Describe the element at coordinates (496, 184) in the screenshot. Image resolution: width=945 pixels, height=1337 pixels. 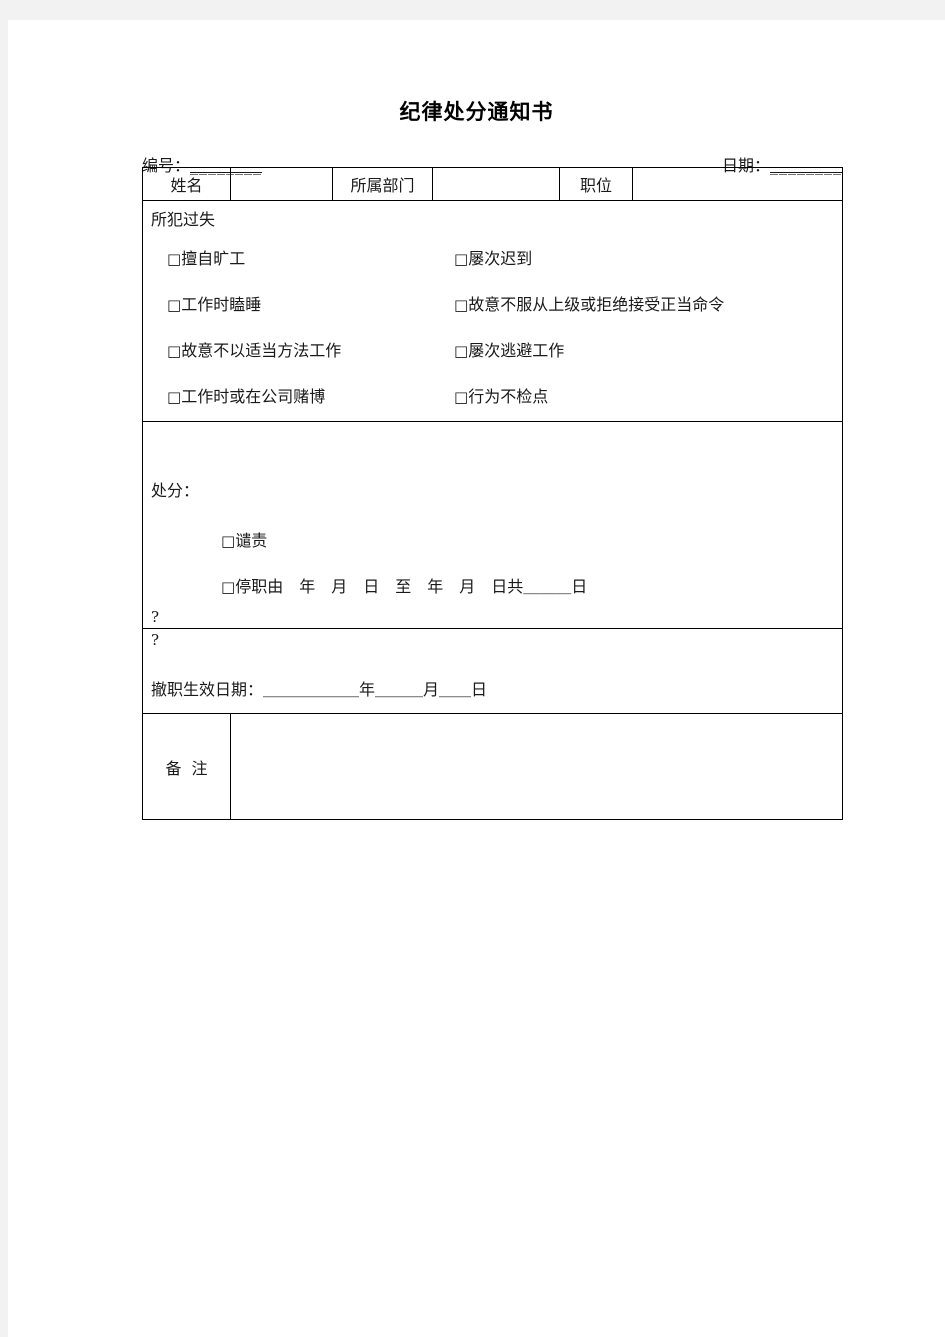
I see `department-value-cell` at that location.